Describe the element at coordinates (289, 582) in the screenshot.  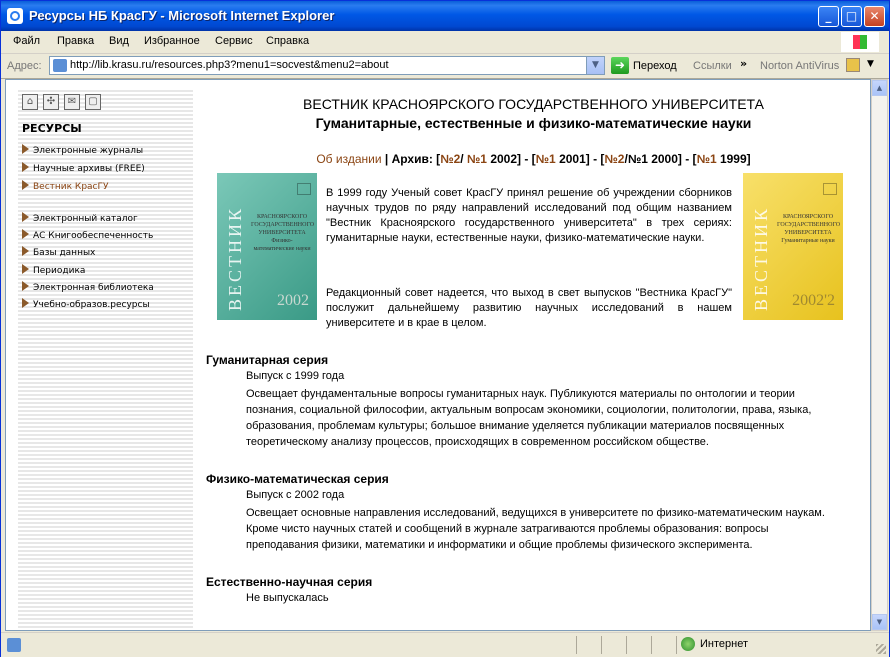
I see `series-heading: Естественно-научная серия` at that location.